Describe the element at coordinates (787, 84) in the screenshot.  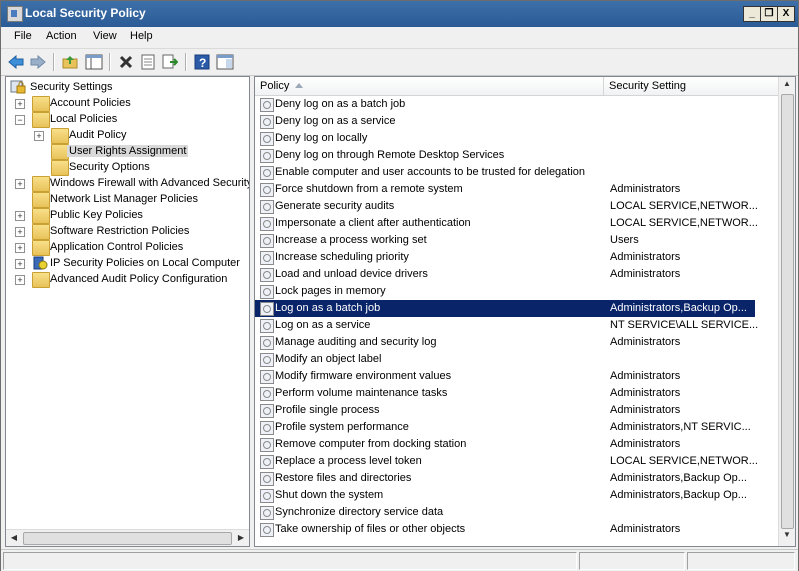
I see `scroll-up-icon: ▲` at that location.